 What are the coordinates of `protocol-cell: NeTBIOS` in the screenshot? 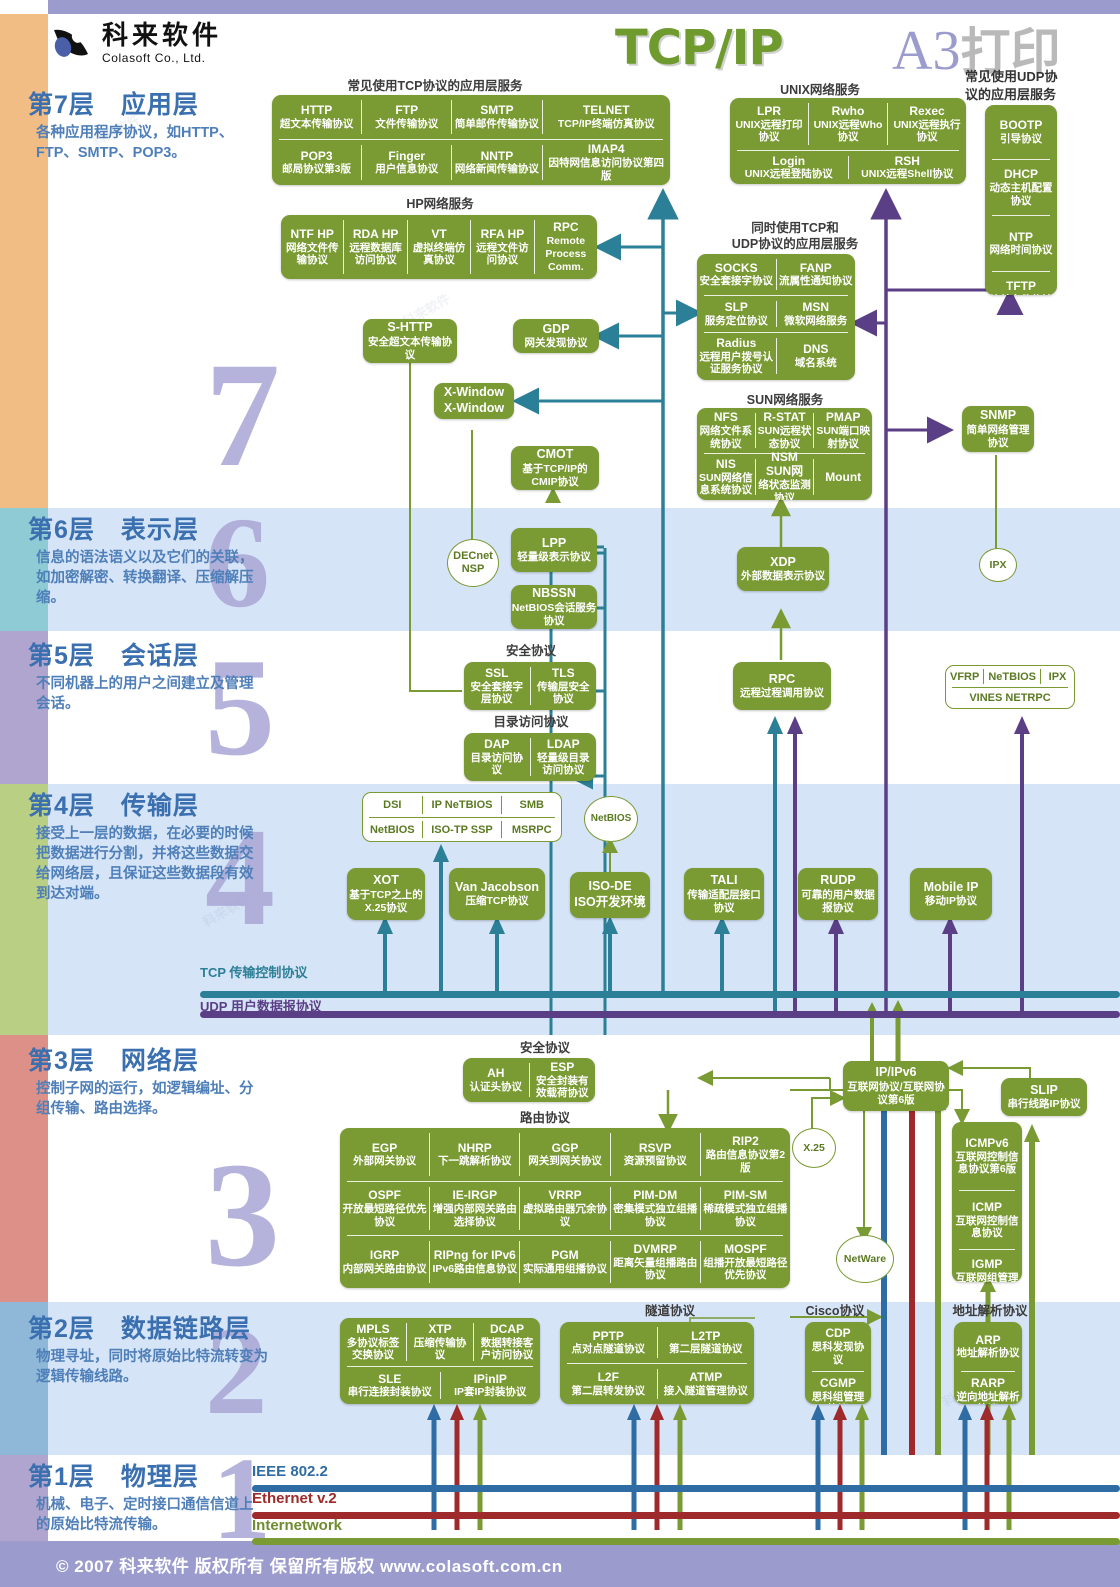 It's located at (1012, 676).